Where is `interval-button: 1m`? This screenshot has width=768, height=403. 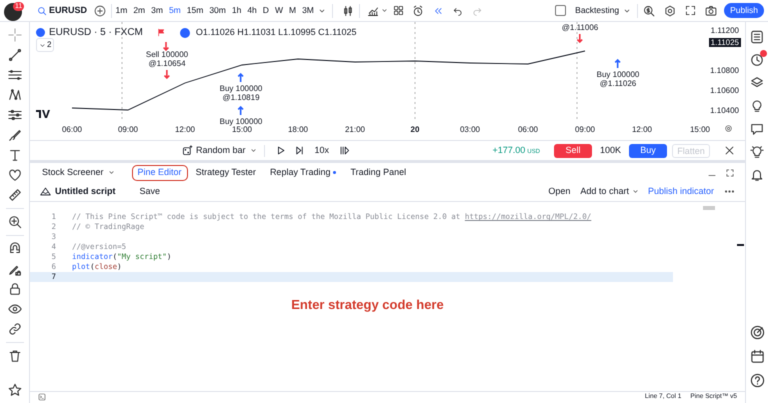 interval-button: 1m is located at coordinates (121, 10).